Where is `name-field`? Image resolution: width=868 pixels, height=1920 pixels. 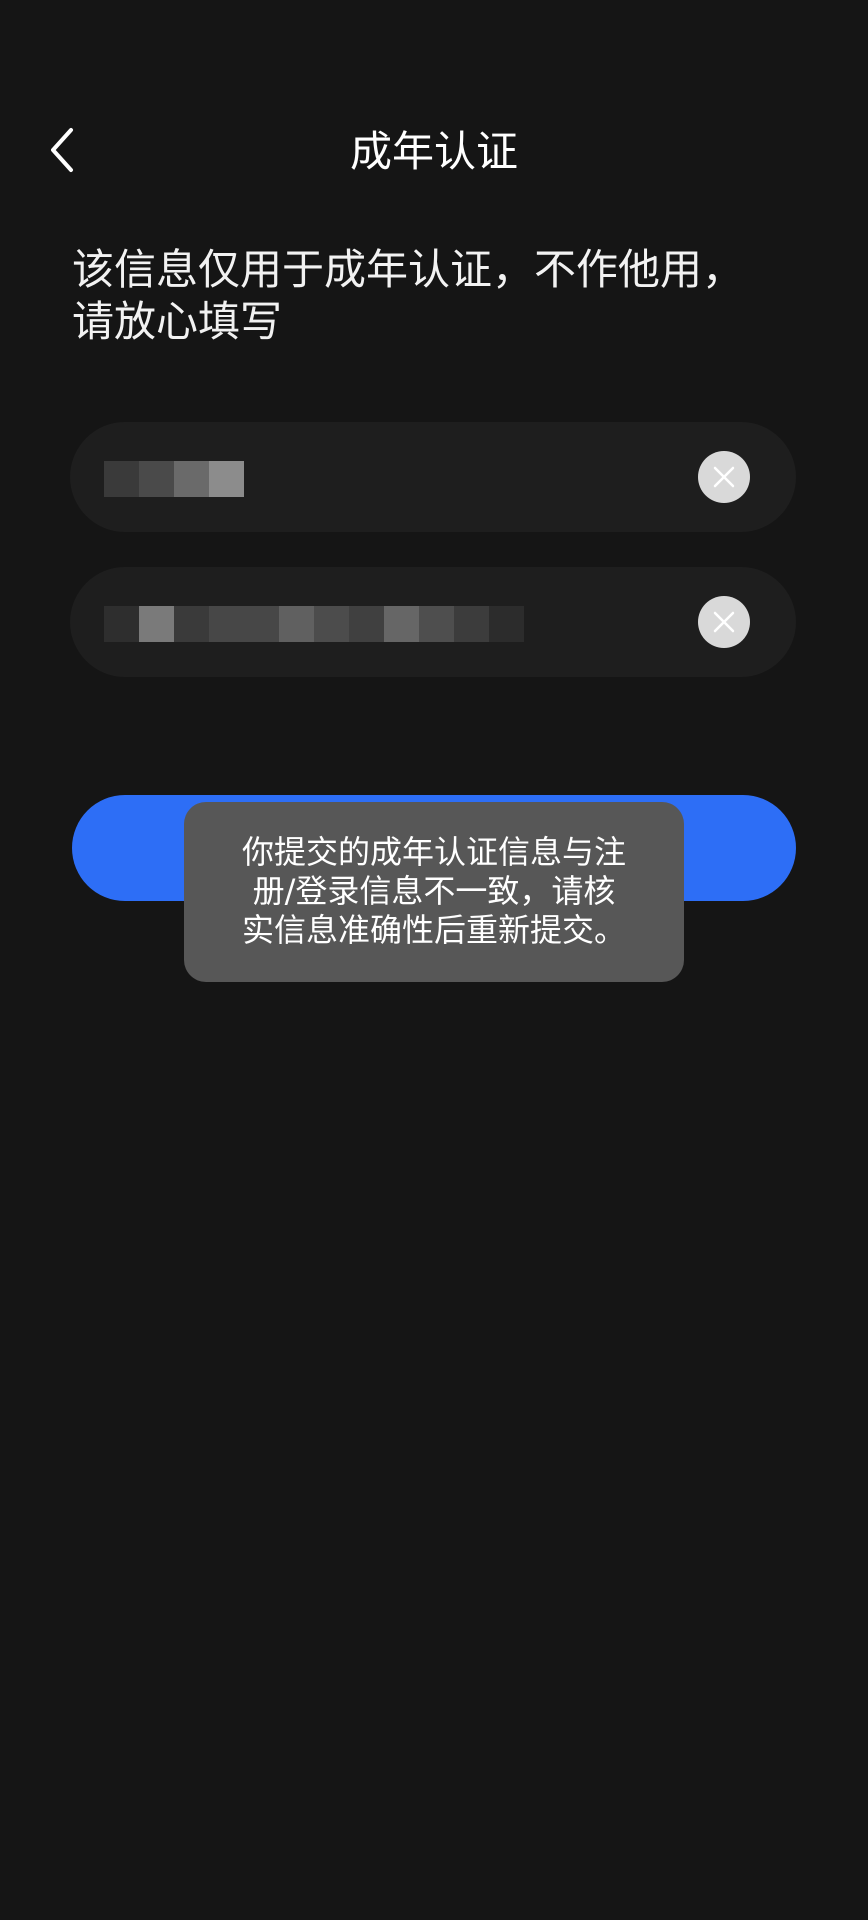
name-field is located at coordinates (433, 477).